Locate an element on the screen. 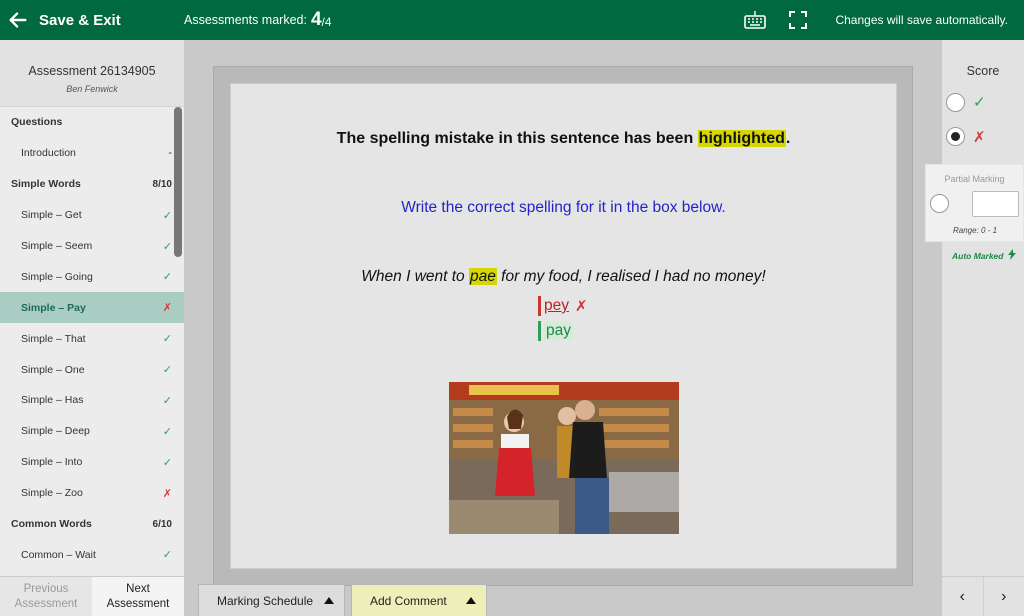 The width and height of the screenshot is (1024, 616). question-simple-has: Simple – Has ✓ is located at coordinates (92, 400).